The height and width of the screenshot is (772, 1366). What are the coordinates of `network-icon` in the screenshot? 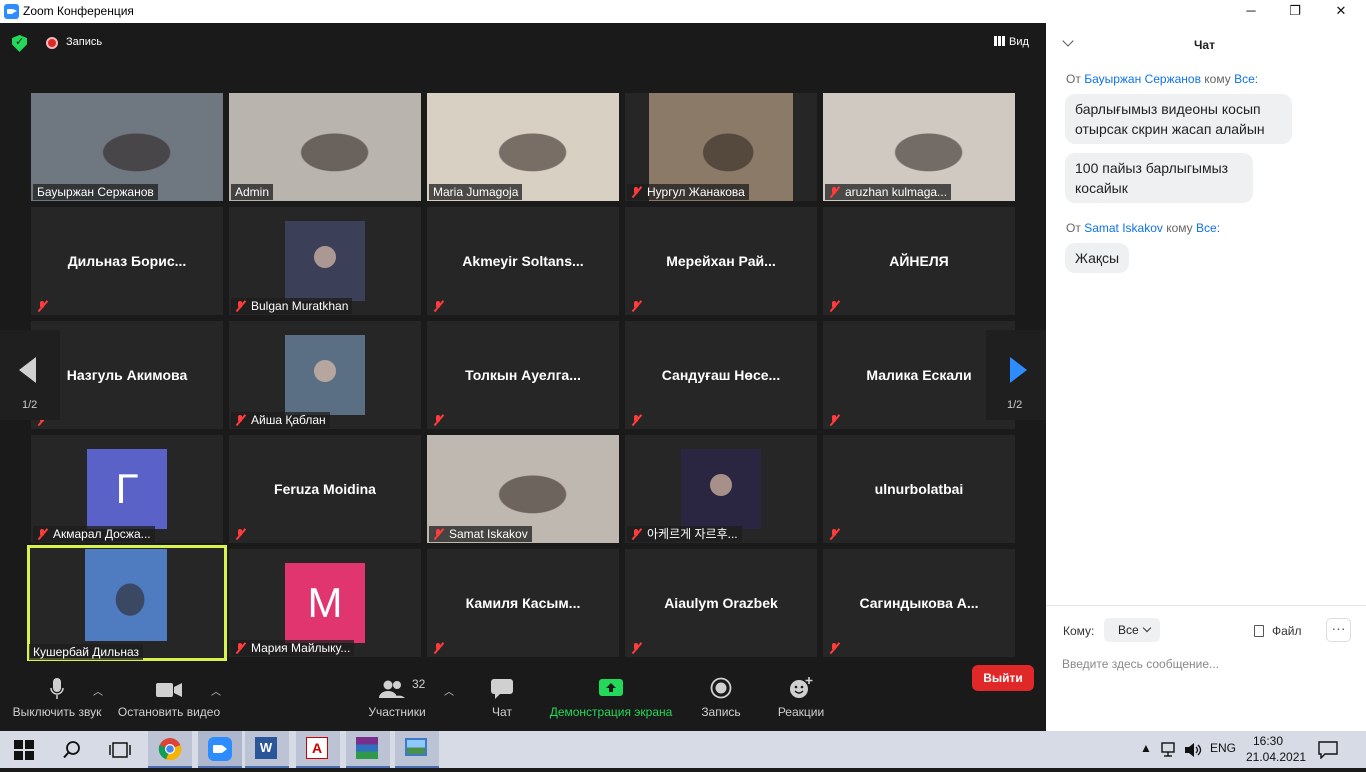 It's located at (1169, 750).